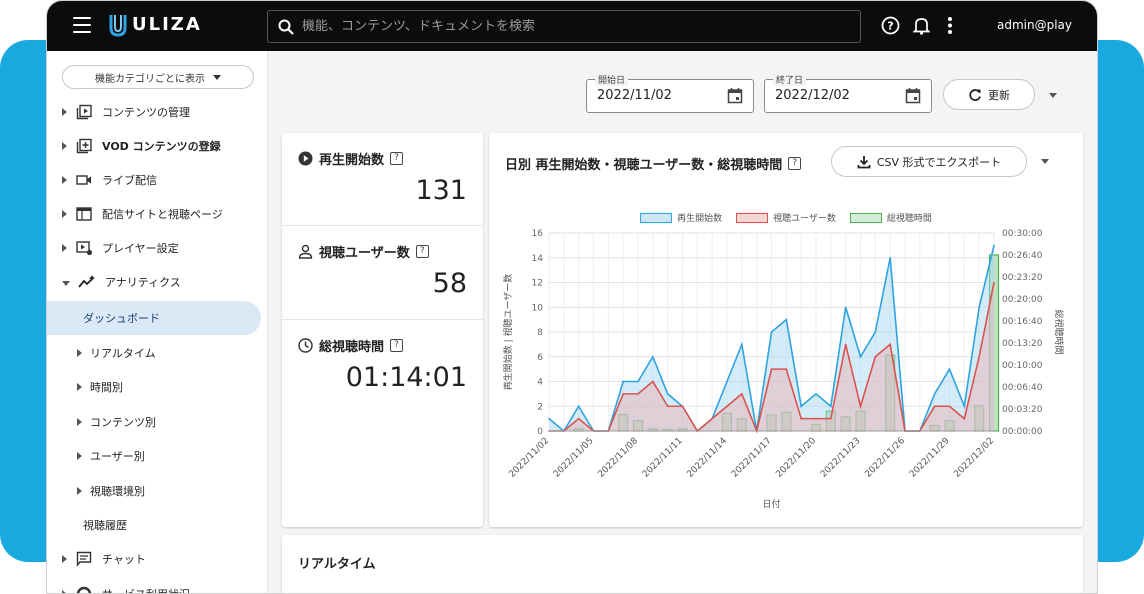 The height and width of the screenshot is (594, 1144). What do you see at coordinates (157, 248) in the screenshot?
I see `sidebar-item-player-settings: プレイヤー設定` at bounding box center [157, 248].